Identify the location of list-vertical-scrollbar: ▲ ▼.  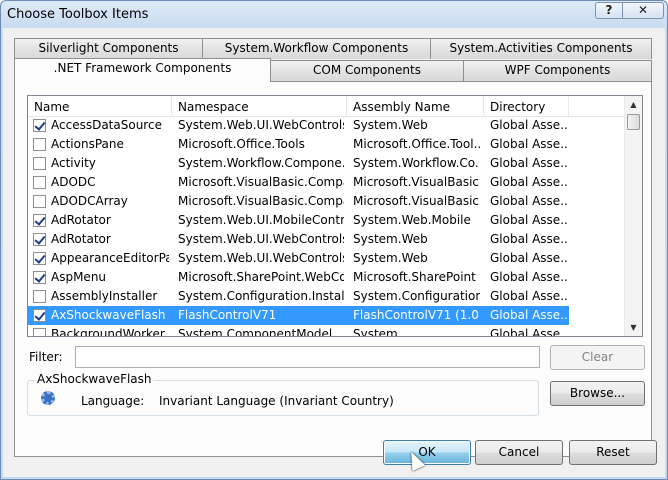
(633, 216).